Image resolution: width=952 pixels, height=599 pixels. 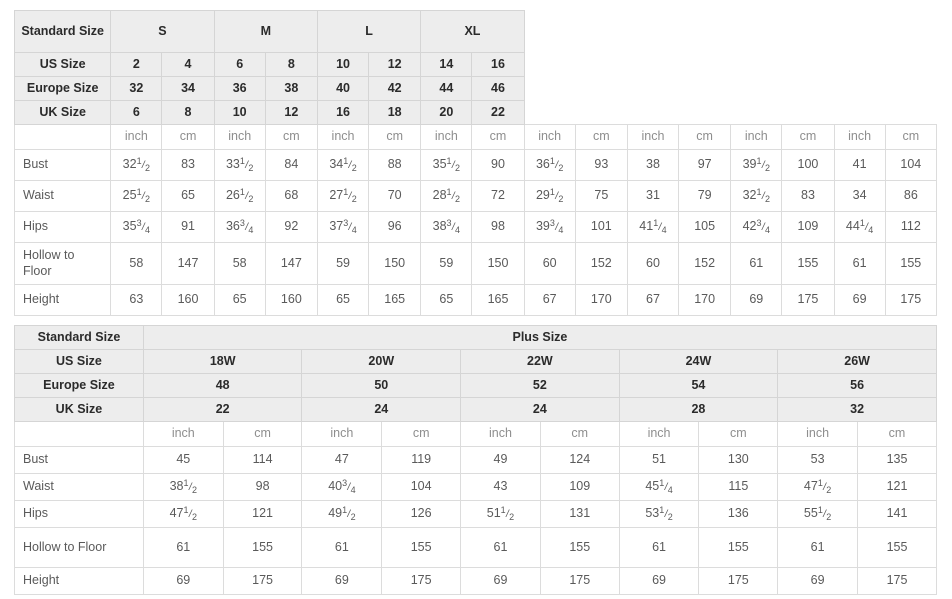 What do you see at coordinates (705, 165) in the screenshot?
I see `measurement-cm: 97` at bounding box center [705, 165].